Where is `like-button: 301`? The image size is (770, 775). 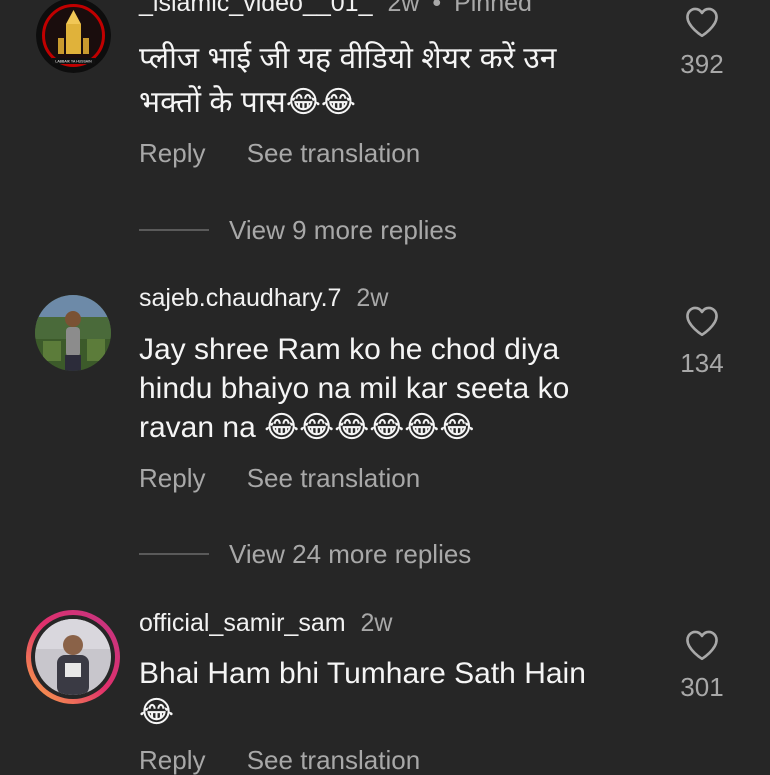
like-button: 301 is located at coordinates (702, 665).